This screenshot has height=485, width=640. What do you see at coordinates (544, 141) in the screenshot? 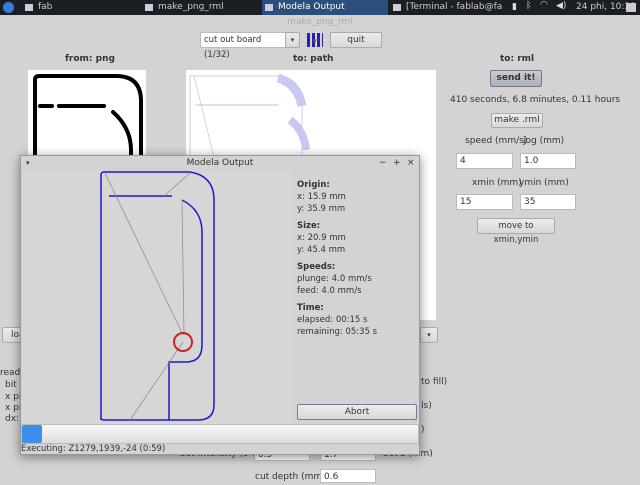
I see `jog-label: jog (mm)` at bounding box center [544, 141].